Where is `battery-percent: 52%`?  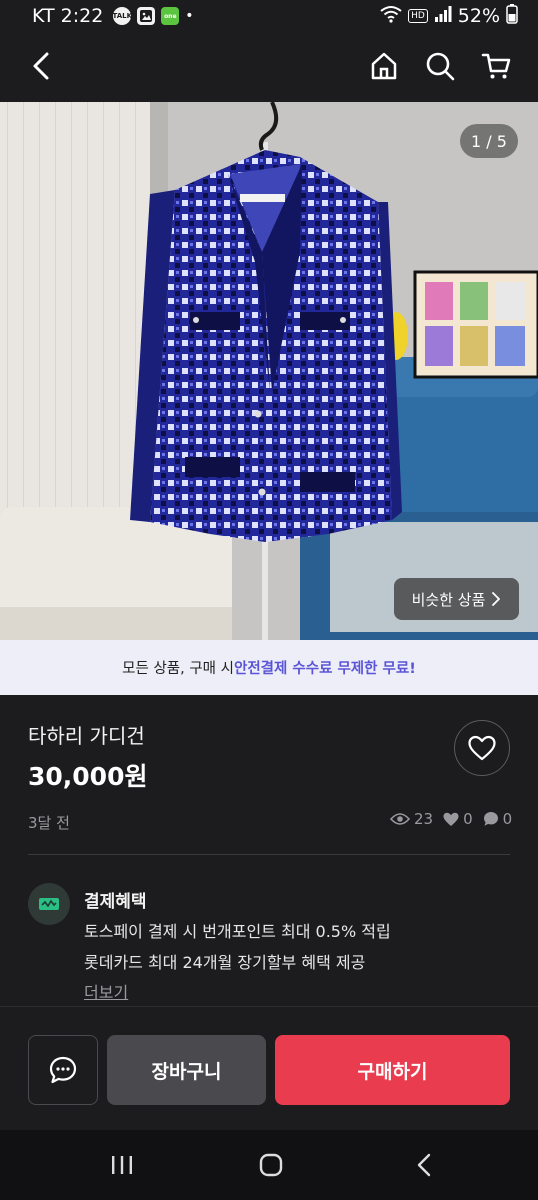 battery-percent: 52% is located at coordinates (478, 16).